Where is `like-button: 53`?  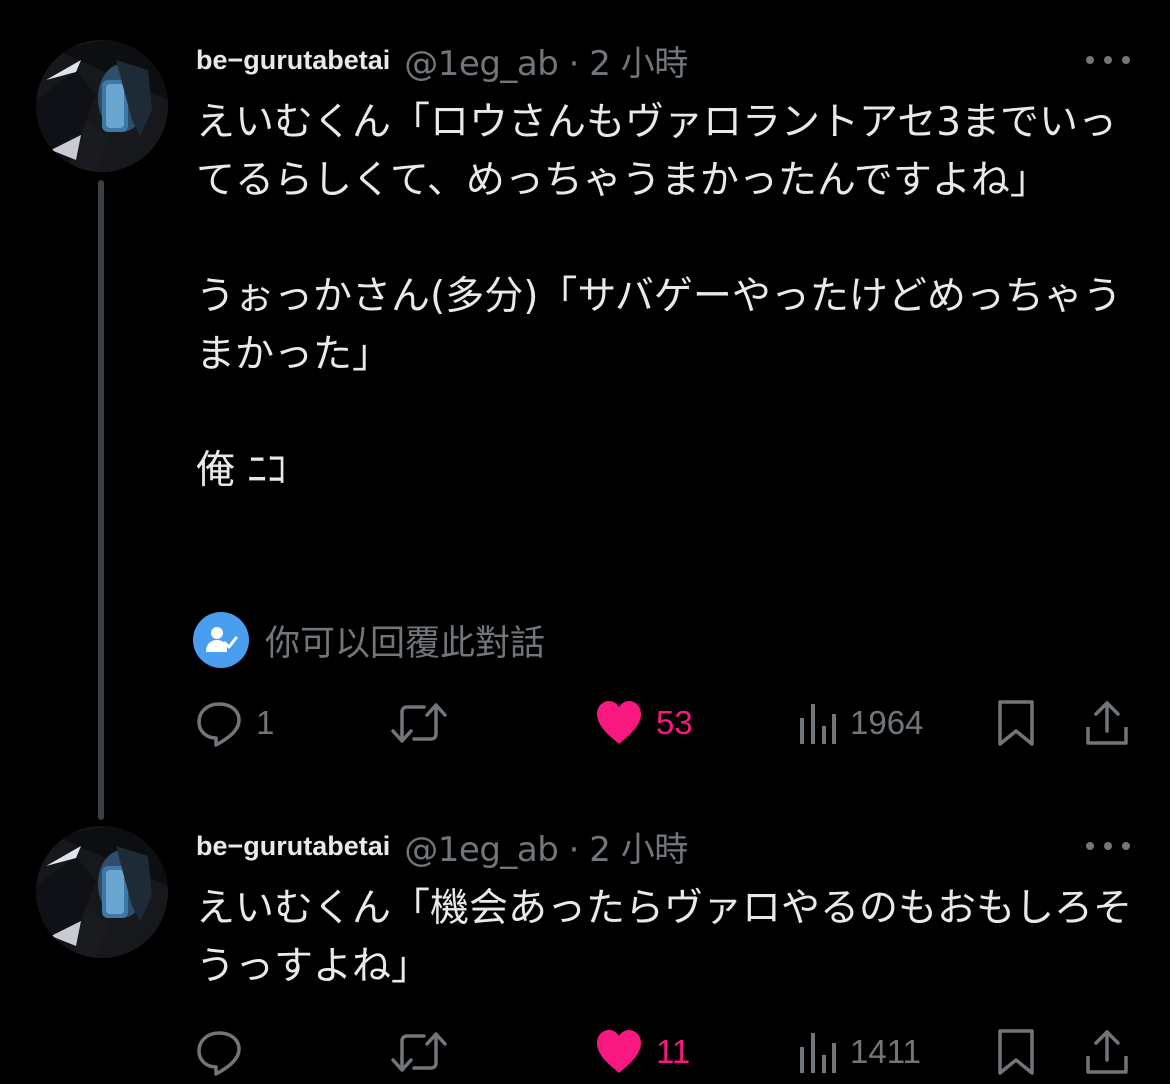
like-button: 53 is located at coordinates (643, 723).